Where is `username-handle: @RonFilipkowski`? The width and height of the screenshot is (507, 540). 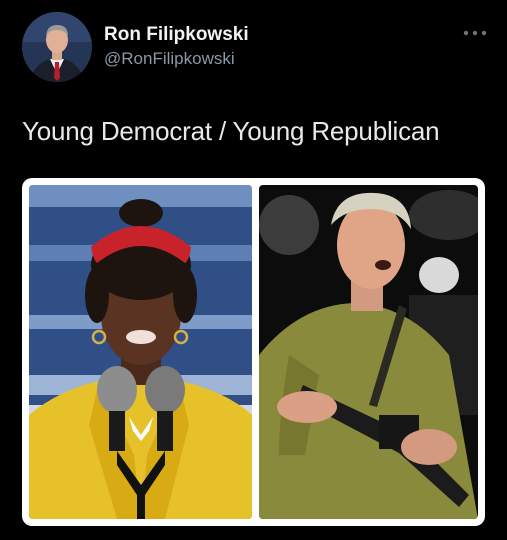 username-handle: @RonFilipkowski is located at coordinates (169, 59).